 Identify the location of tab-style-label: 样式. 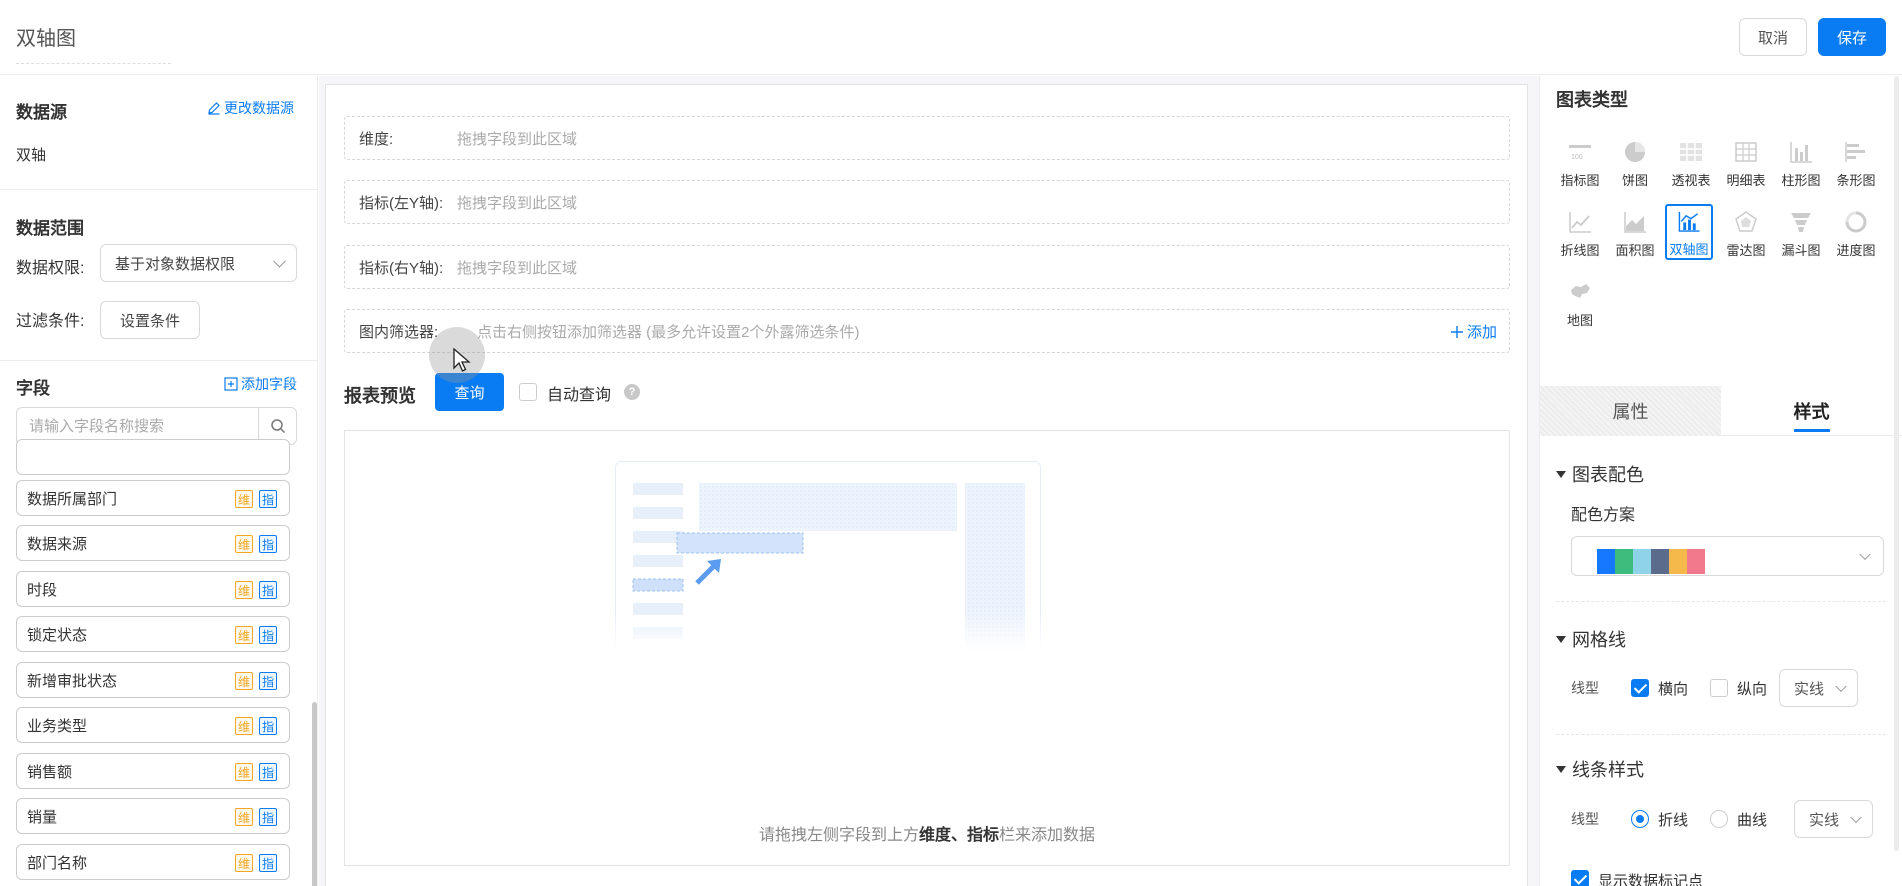
(1811, 412).